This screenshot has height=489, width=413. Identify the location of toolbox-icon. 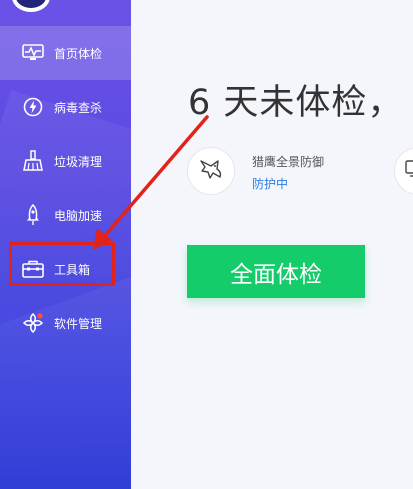
(33, 269).